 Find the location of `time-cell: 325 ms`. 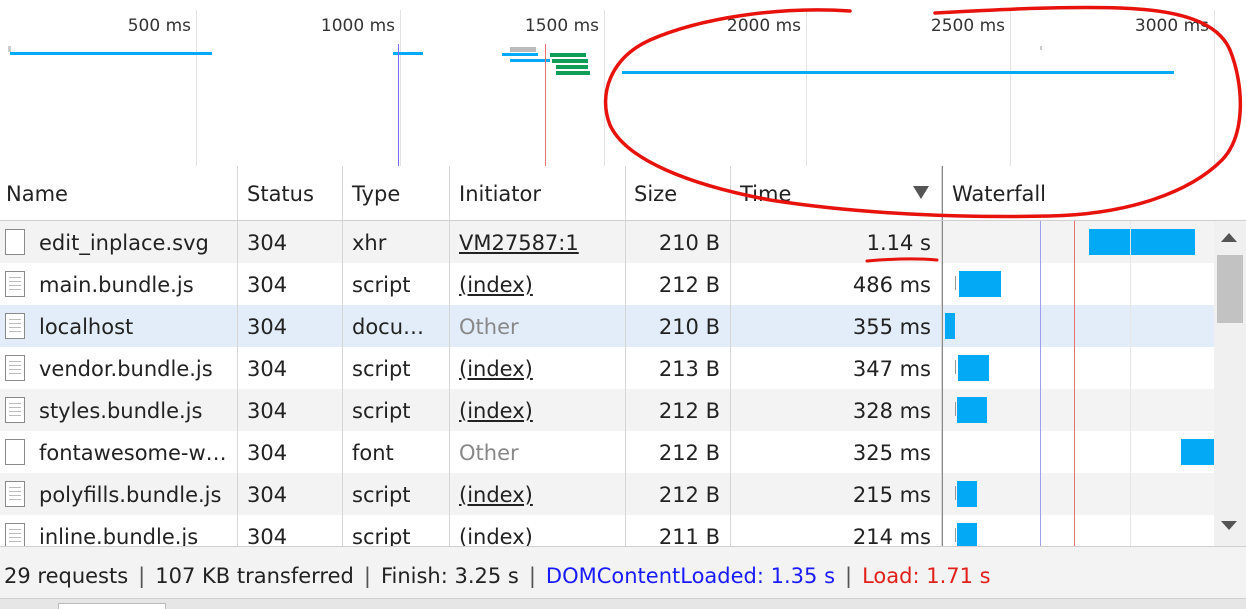

time-cell: 325 ms is located at coordinates (836, 452).